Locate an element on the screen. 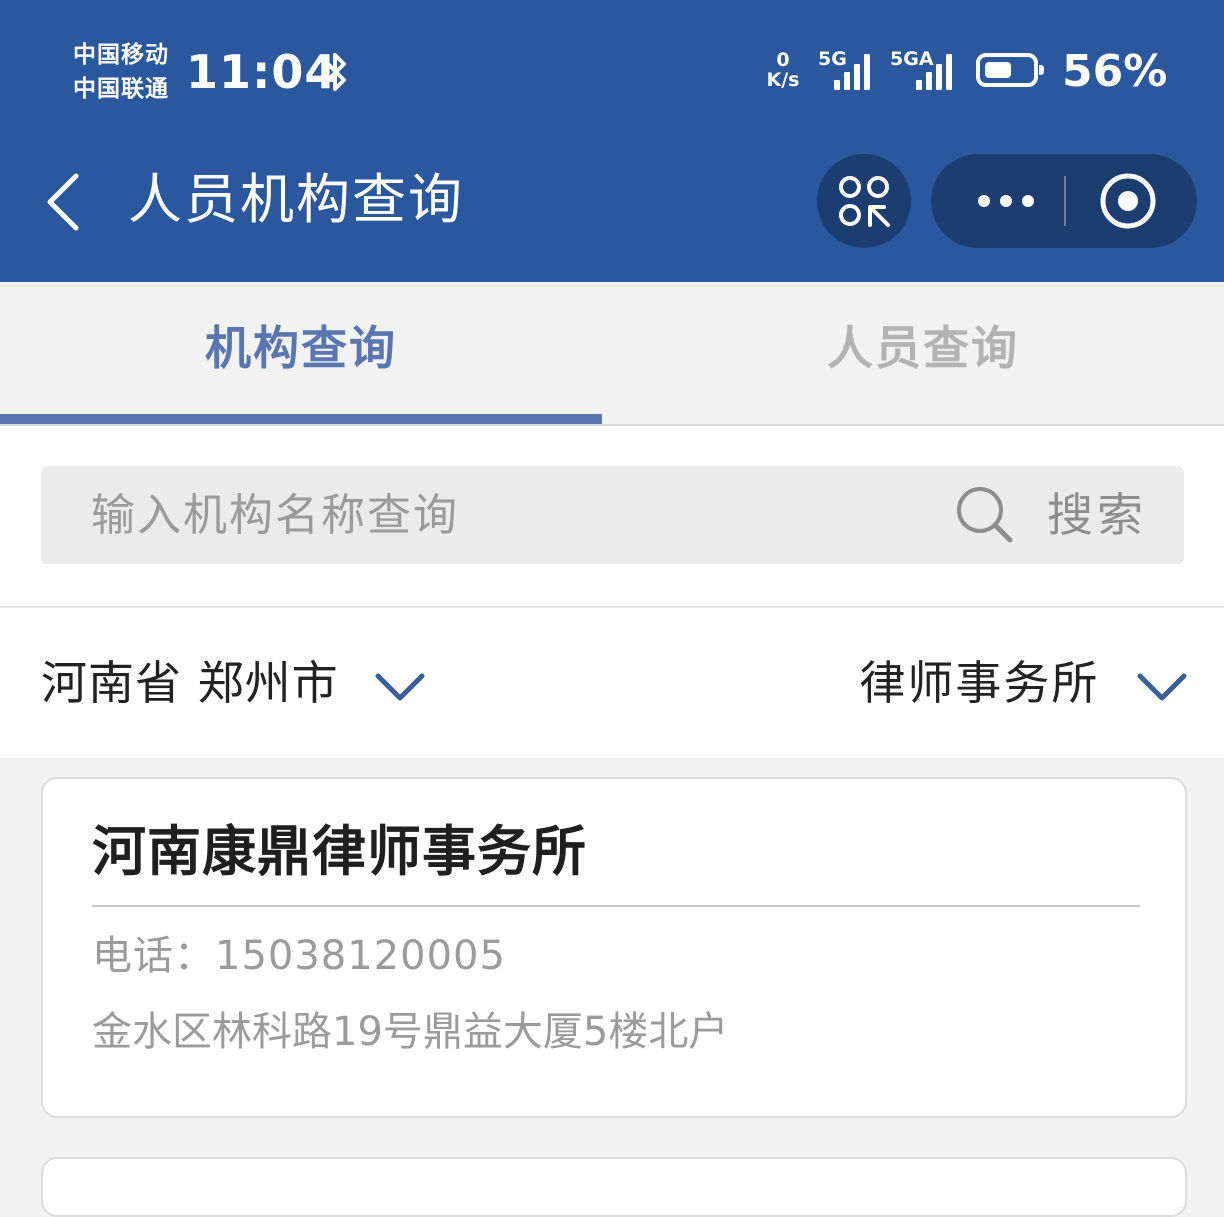 Image resolution: width=1224 pixels, height=1217 pixels. signal-1-bars is located at coordinates (857, 71).